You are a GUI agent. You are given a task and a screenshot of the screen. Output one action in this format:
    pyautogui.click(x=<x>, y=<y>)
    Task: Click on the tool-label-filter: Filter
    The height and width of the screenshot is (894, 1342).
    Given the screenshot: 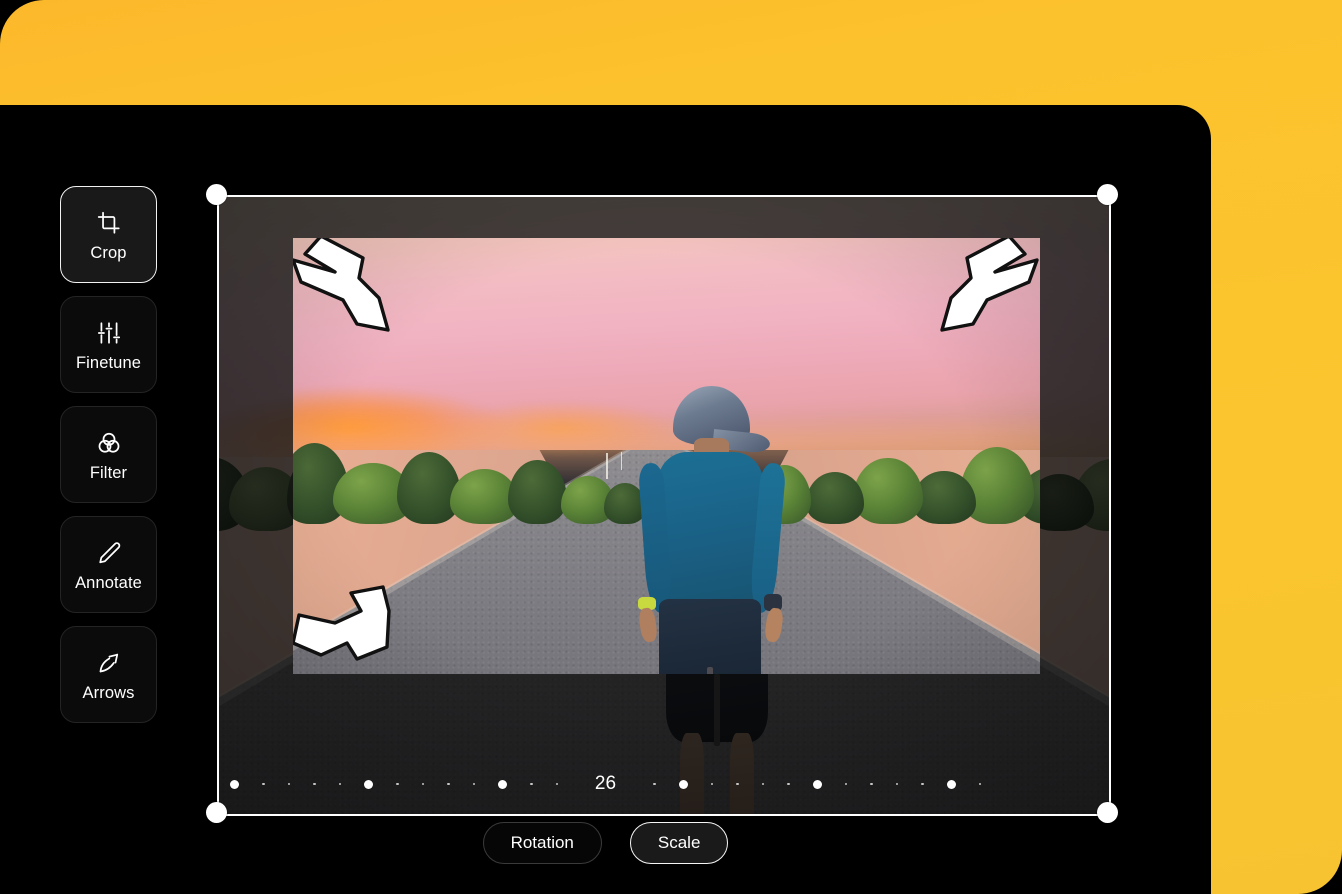 What is the action you would take?
    pyautogui.click(x=108, y=472)
    